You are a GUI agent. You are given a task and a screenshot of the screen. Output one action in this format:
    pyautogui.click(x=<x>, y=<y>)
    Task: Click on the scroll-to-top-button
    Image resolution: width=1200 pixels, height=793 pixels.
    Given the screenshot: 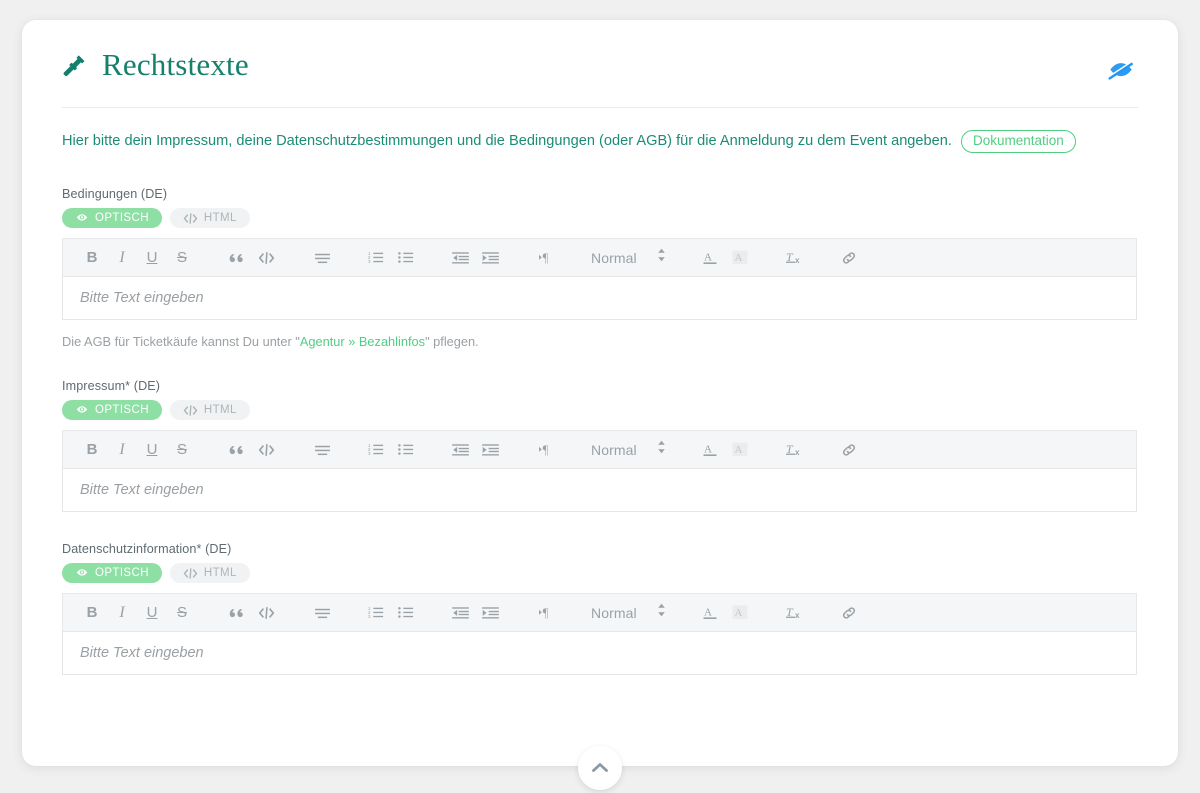 What is the action you would take?
    pyautogui.click(x=600, y=768)
    